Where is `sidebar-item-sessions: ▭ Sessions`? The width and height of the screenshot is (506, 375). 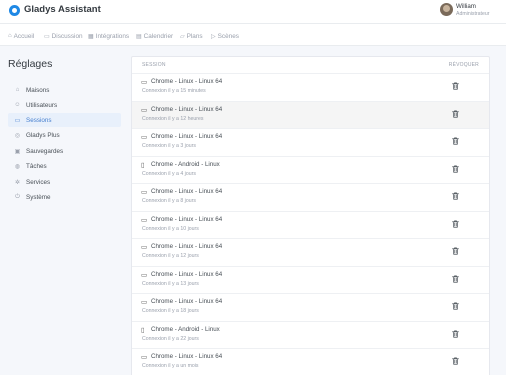 sidebar-item-sessions: ▭ Sessions is located at coordinates (64, 120).